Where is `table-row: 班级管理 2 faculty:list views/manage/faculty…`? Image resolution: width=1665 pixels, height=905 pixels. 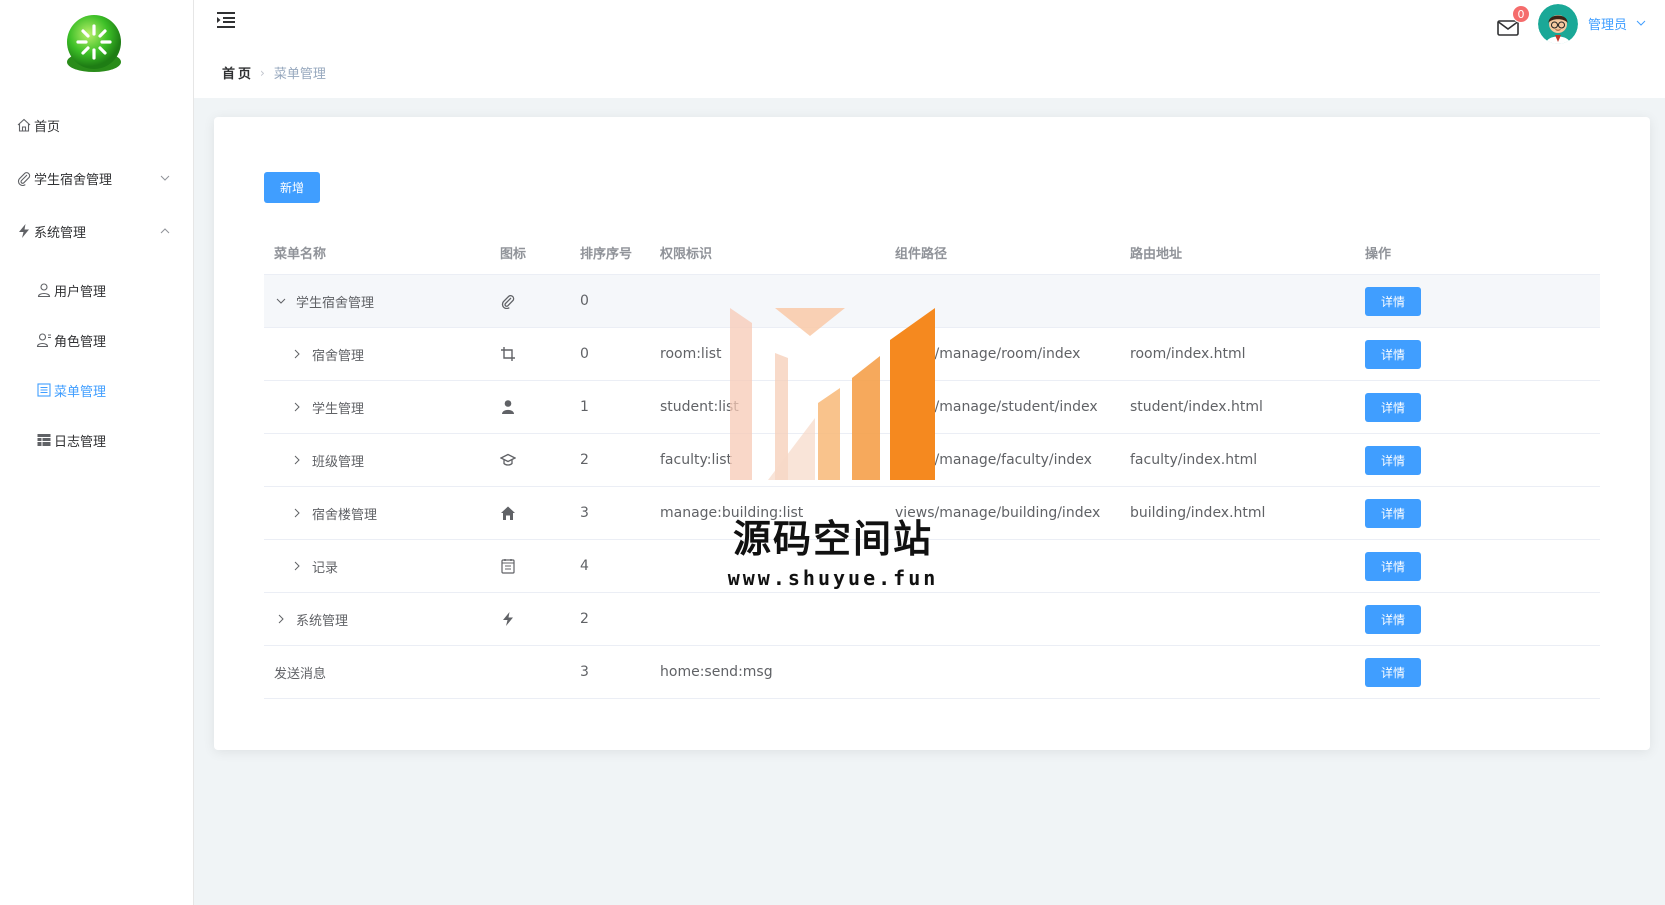
table-row: 班级管理 2 faculty:list views/manage/faculty… is located at coordinates (932, 460).